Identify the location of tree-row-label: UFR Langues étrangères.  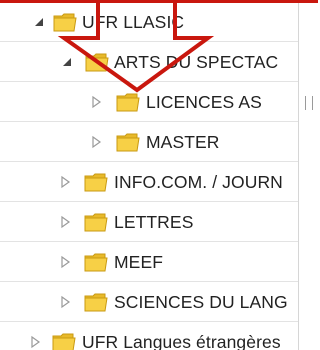
(181, 340).